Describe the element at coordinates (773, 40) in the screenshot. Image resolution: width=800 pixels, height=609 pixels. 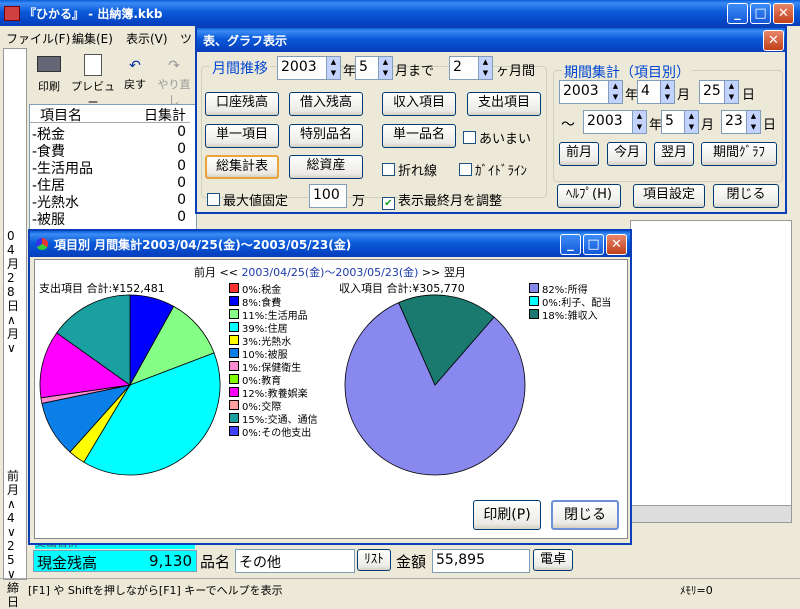
I see `dialog-close-button: ✕` at that location.